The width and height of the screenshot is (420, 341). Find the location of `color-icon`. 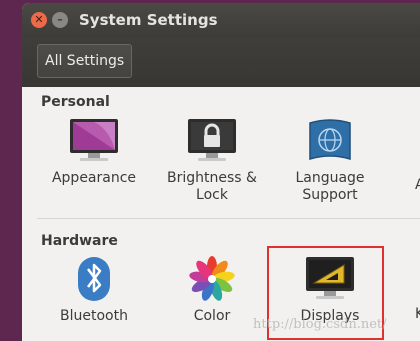

color-icon is located at coordinates (212, 279).